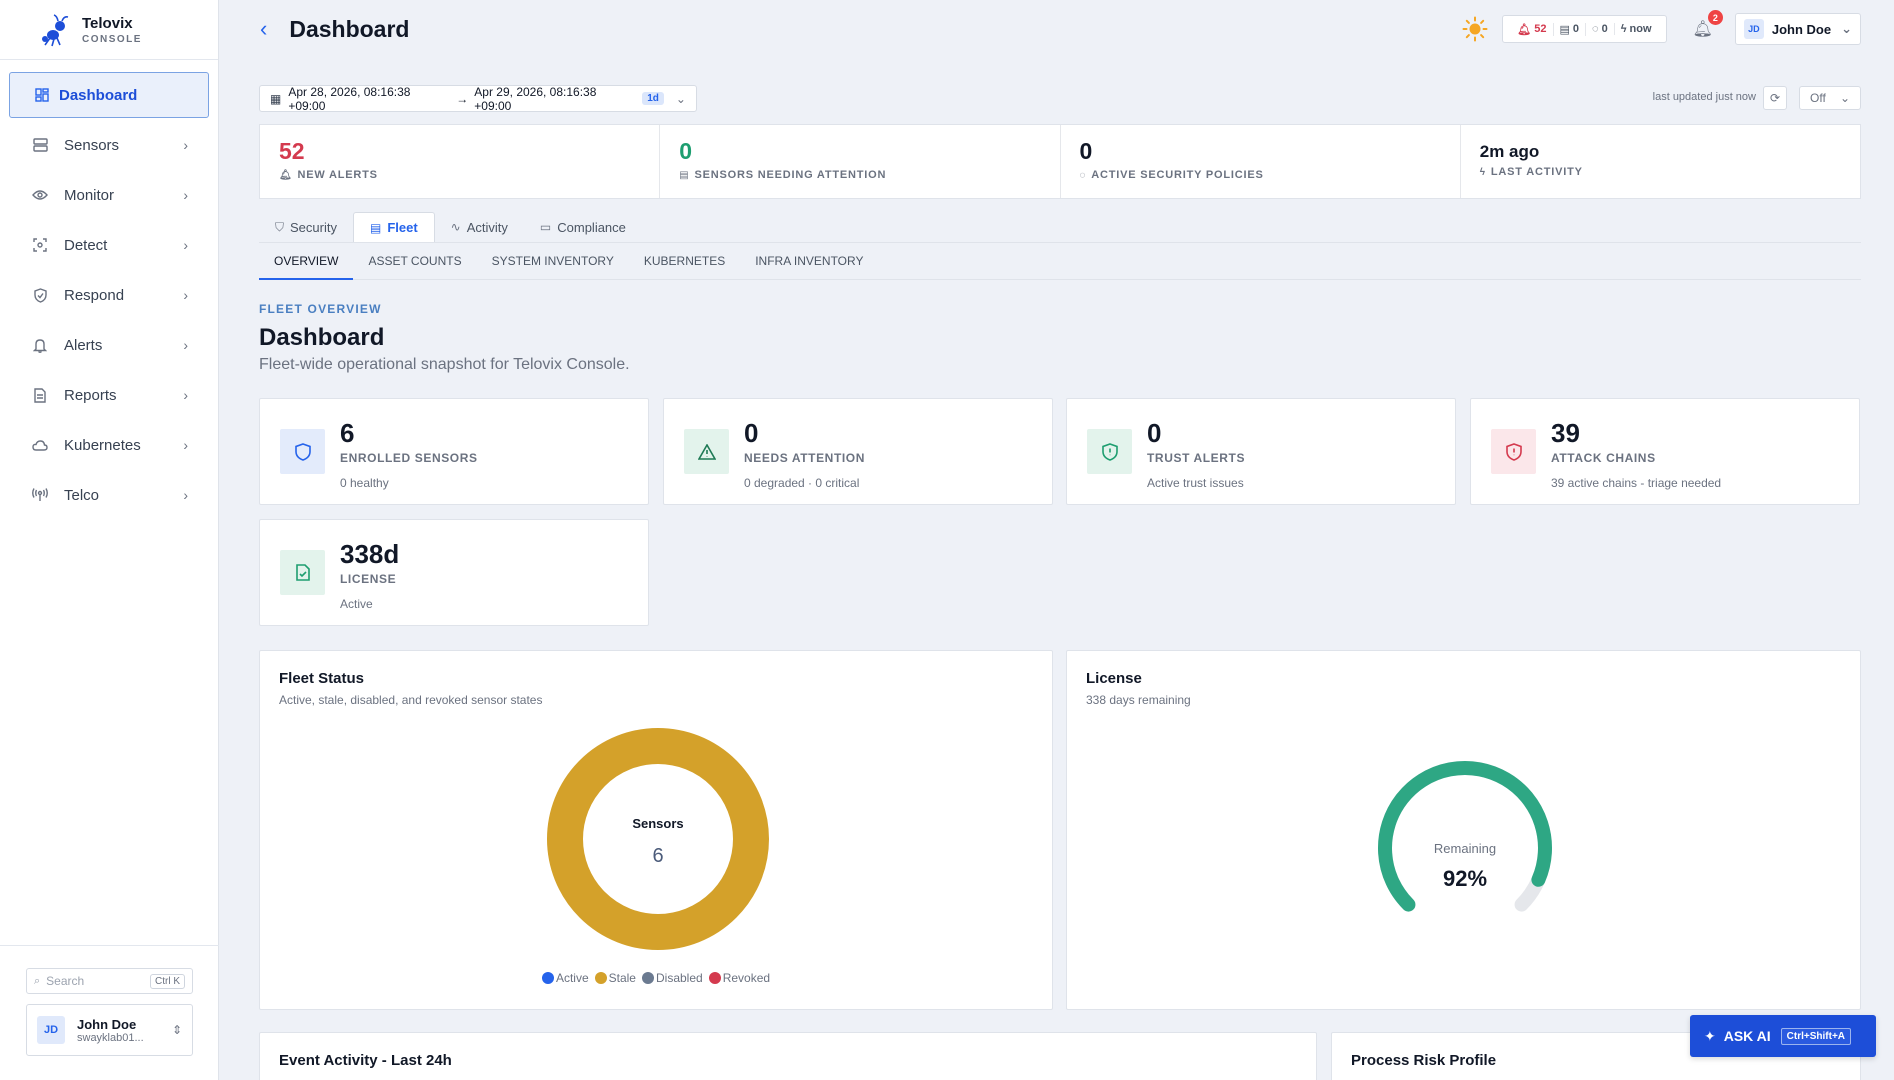 The width and height of the screenshot is (1894, 1080). I want to click on notifications-button: 🔔︎ 2, so click(1708, 24).